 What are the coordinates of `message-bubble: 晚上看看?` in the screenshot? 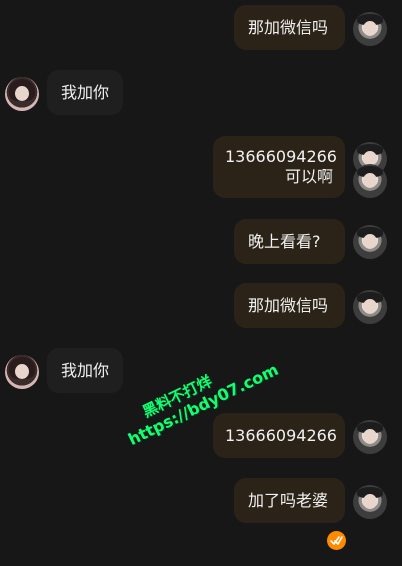 It's located at (289, 241).